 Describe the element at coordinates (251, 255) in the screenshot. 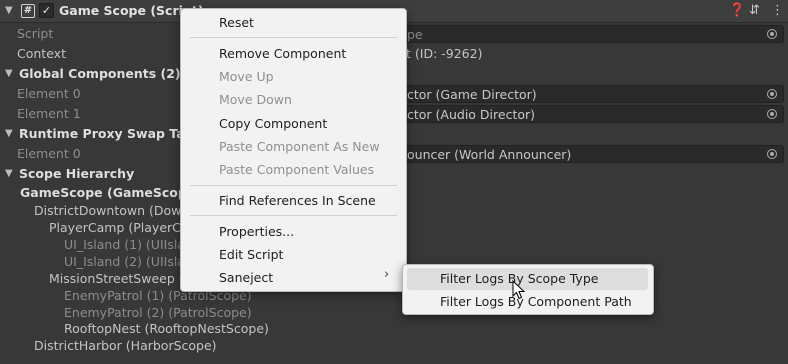

I see `menu-item-edit-script: Edit Script` at that location.